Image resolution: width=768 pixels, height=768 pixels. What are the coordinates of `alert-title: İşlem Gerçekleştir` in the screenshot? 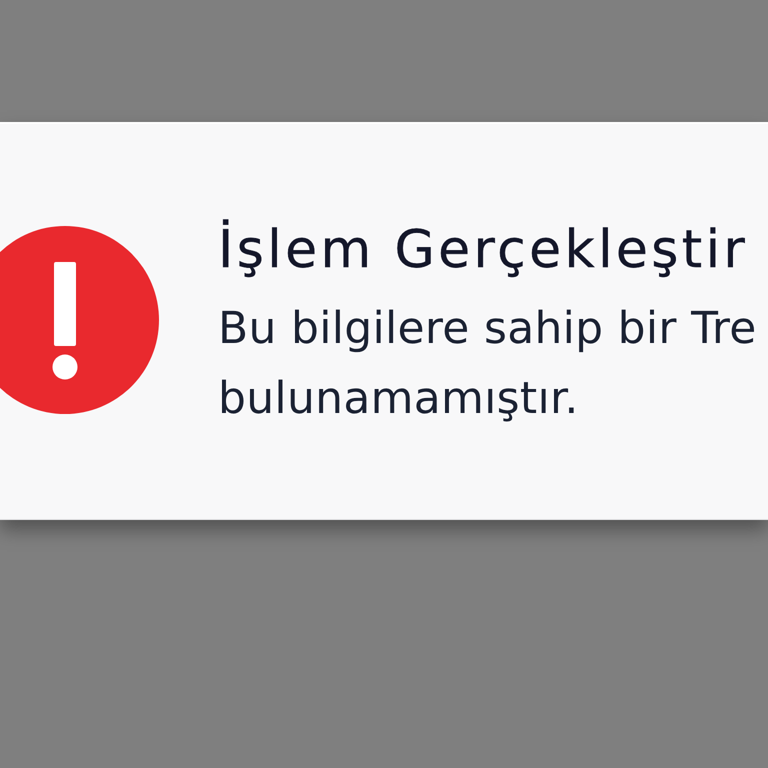 It's located at (484, 250).